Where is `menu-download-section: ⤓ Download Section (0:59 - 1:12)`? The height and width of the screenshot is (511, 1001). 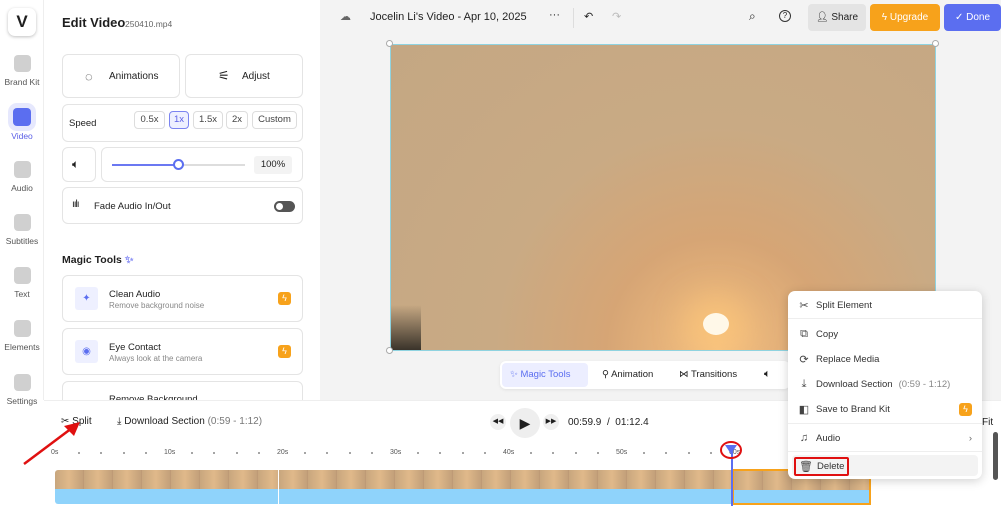
menu-download-section: ⤓ Download Section (0:59 - 1:12) is located at coordinates (874, 384).